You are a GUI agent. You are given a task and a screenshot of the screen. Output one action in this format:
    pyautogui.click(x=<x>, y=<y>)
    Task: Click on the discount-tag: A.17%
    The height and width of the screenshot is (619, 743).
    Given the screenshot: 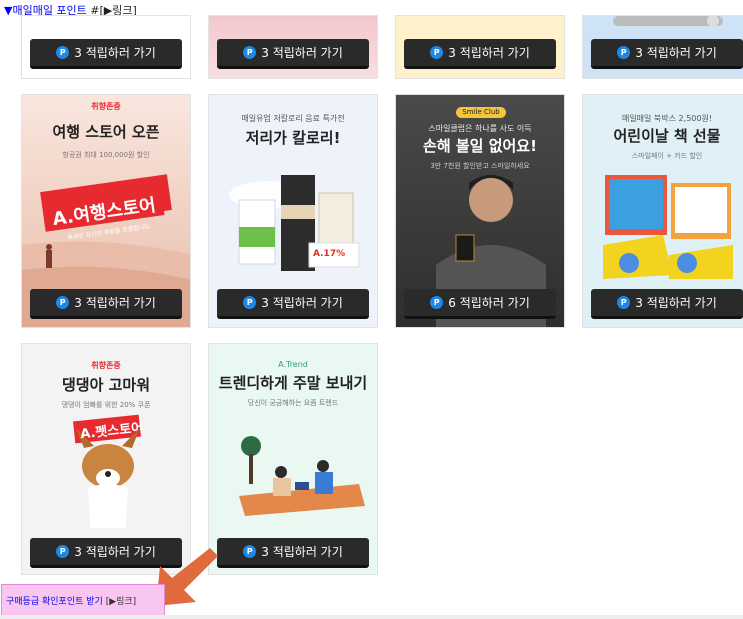 What is the action you would take?
    pyautogui.click(x=329, y=254)
    